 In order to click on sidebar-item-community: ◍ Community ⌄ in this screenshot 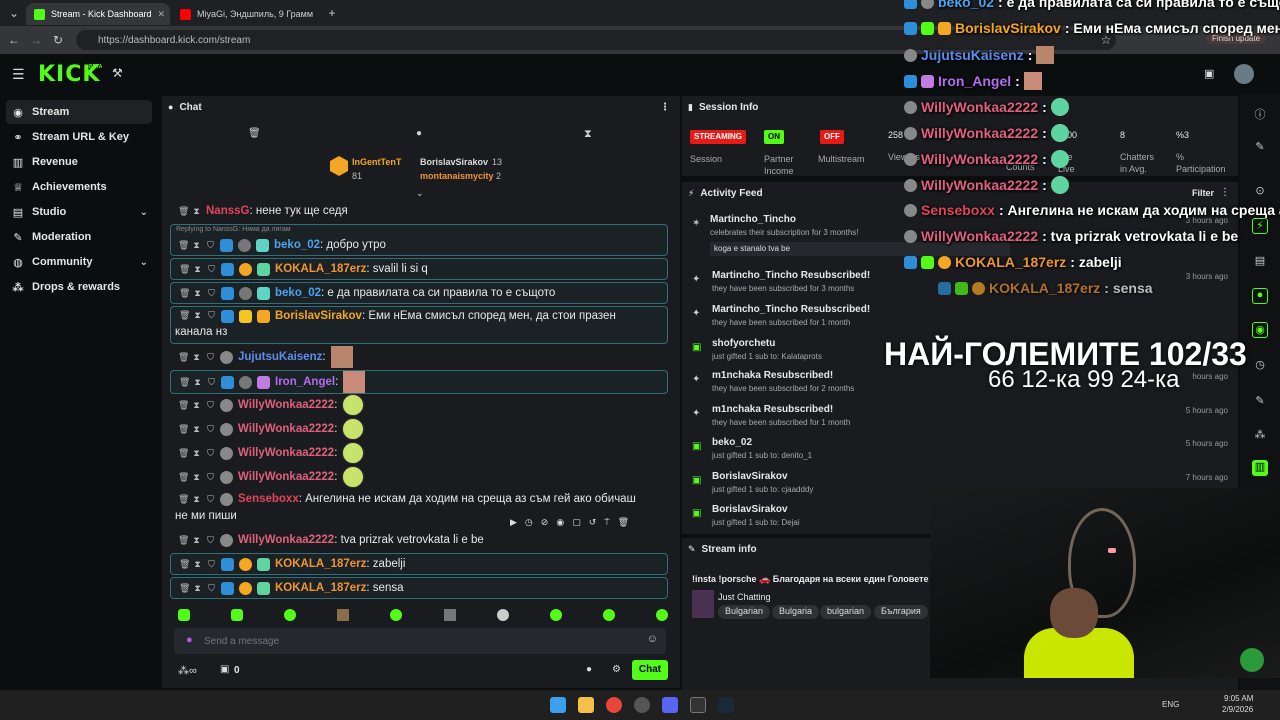, I will do `click(79, 262)`.